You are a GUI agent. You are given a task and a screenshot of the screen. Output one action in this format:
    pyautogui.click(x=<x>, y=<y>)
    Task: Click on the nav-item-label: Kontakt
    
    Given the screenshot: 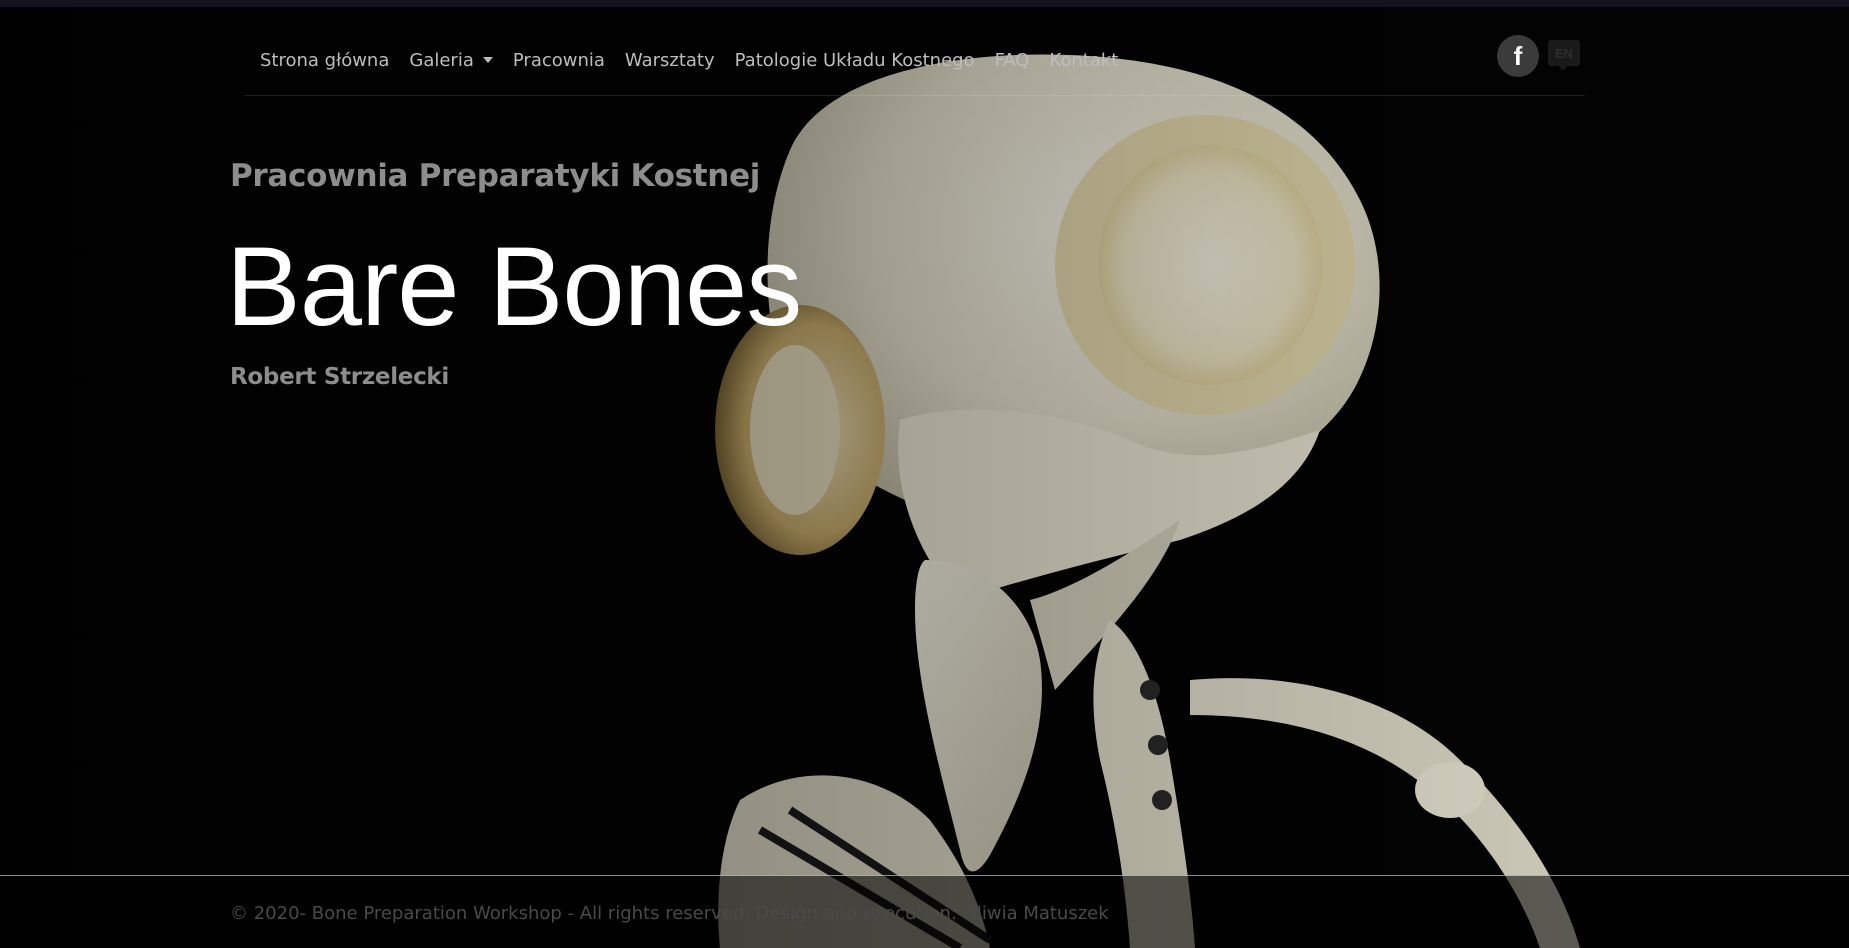 What is the action you would take?
    pyautogui.click(x=1084, y=60)
    